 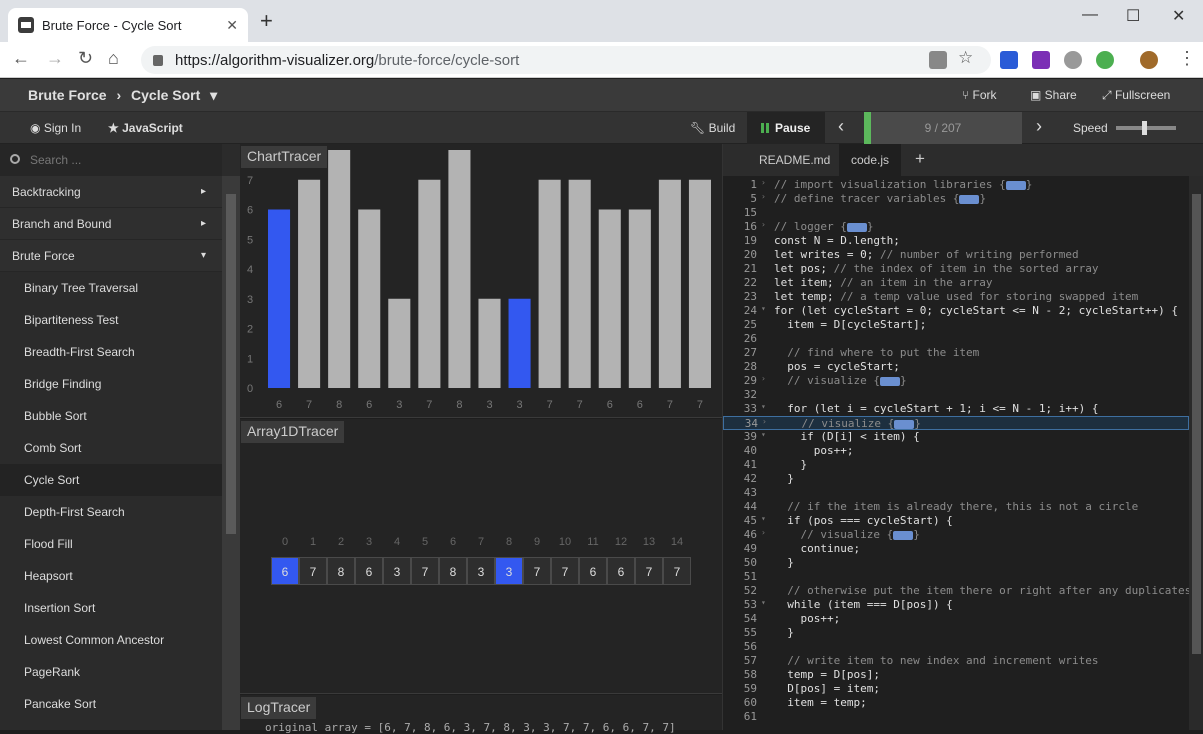 I want to click on sidebar-item: Insertion Sort, so click(x=111, y=608).